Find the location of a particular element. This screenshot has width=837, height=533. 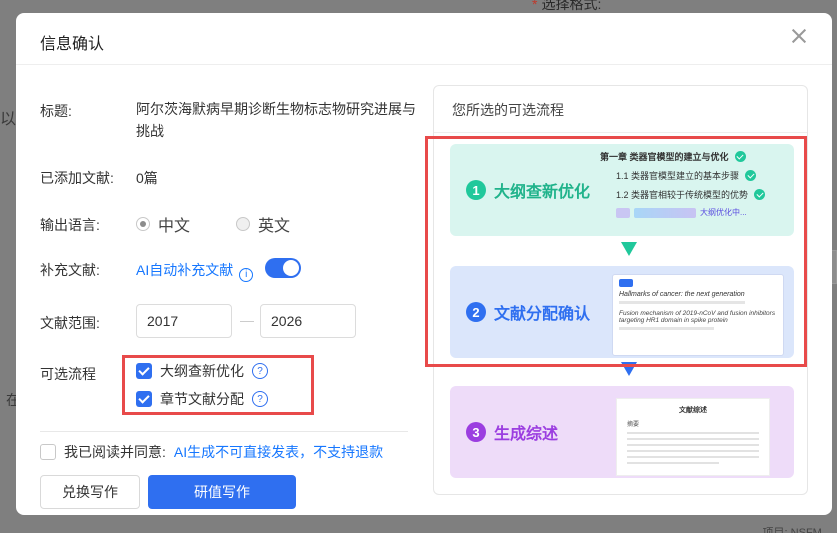

range-end-input: 2026 is located at coordinates (308, 321).